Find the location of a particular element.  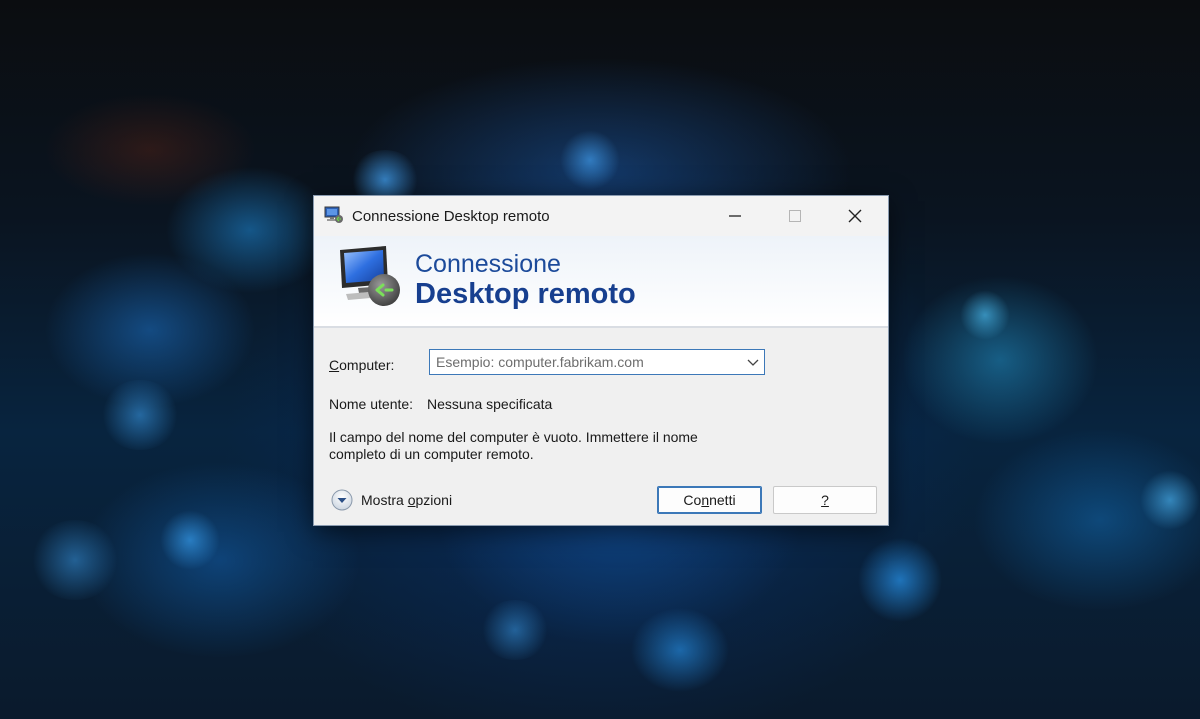

computer-input is located at coordinates (586, 362).